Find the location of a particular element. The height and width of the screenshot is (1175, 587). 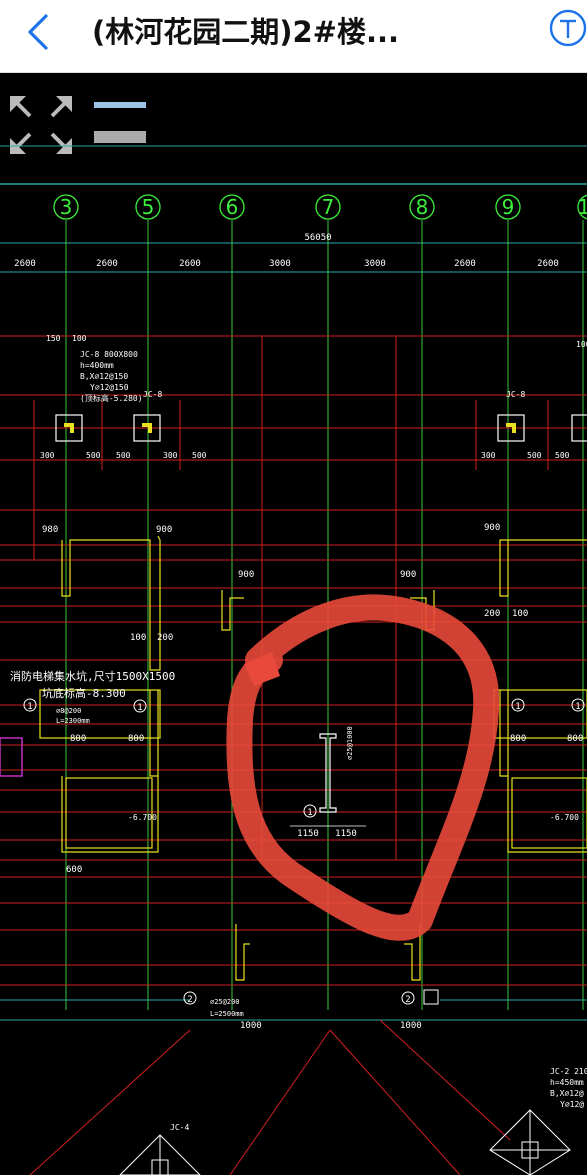

svg-text: 600 is located at coordinates (74, 870).